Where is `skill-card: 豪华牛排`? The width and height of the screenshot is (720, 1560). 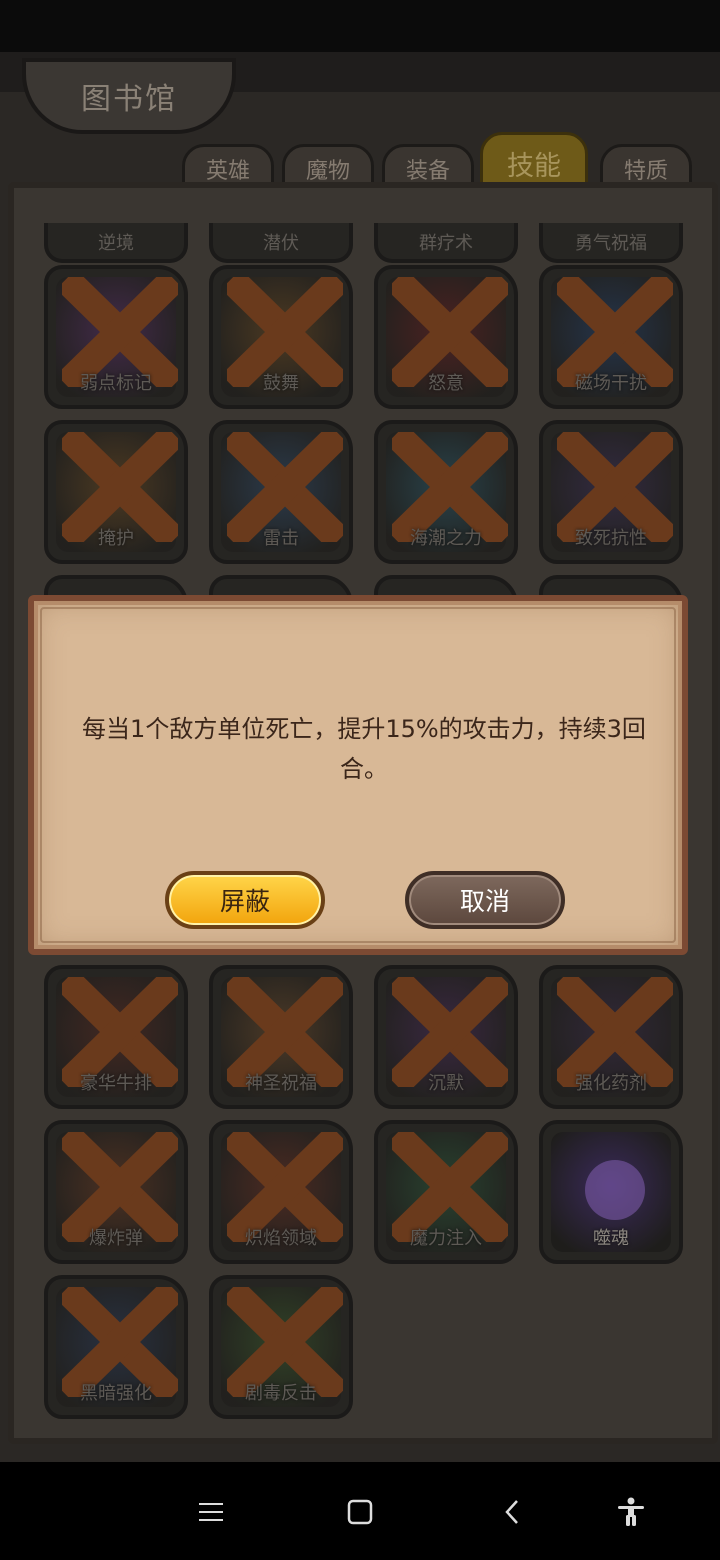
skill-card: 豪华牛排 is located at coordinates (116, 1037).